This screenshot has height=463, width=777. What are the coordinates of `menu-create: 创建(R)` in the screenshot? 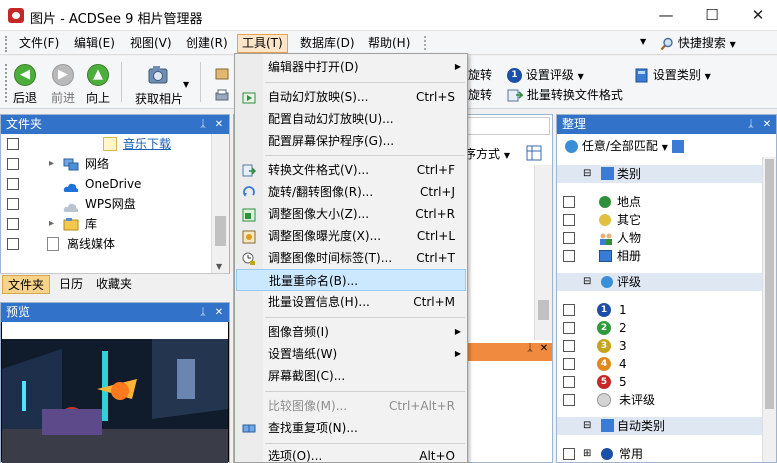 It's located at (207, 43).